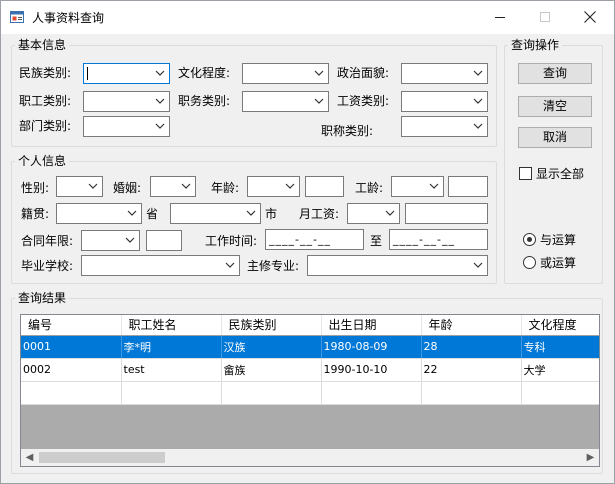 The height and width of the screenshot is (484, 615). What do you see at coordinates (590, 457) in the screenshot?
I see `scroll-right-icon: ▶` at bounding box center [590, 457].